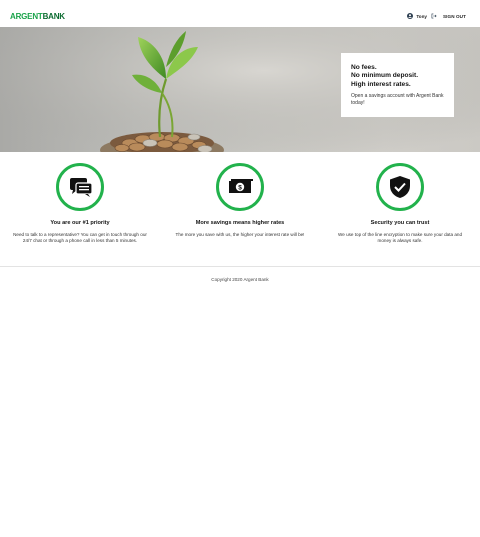 This screenshot has height=537, width=480. I want to click on top-nav: ARGENTBANK Tony SIGN OUT, so click(240, 13).